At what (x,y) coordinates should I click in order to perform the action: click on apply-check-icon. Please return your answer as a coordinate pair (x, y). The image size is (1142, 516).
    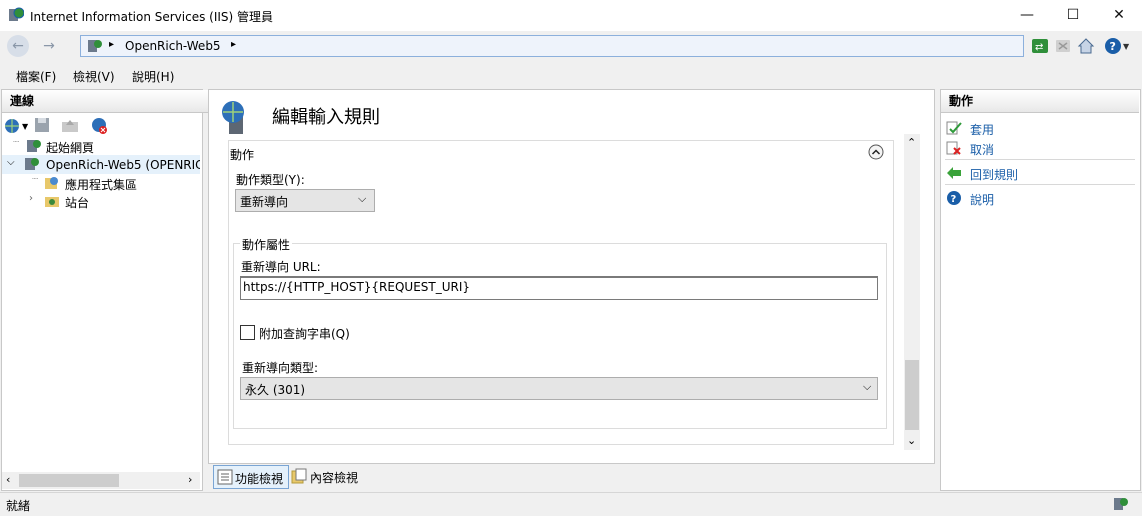
    Looking at the image, I should click on (954, 129).